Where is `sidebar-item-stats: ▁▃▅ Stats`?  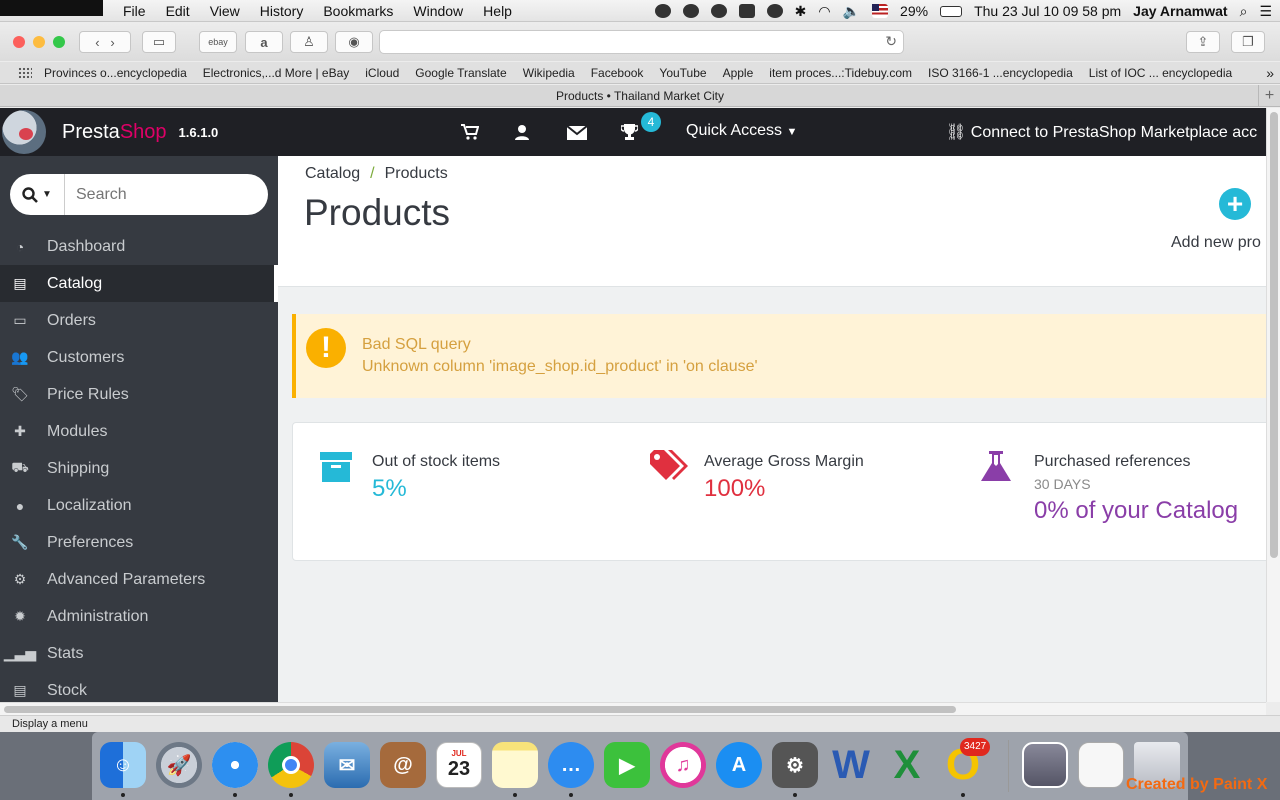
sidebar-item-stats: ▁▃▅ Stats is located at coordinates (139, 653).